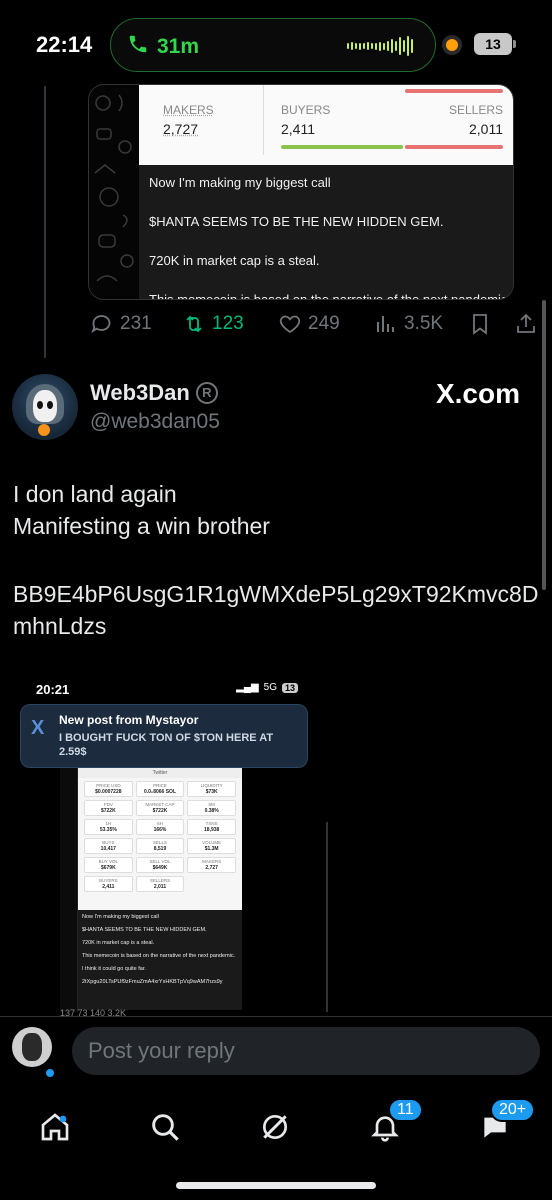  I want to click on like-button: 249, so click(309, 324).